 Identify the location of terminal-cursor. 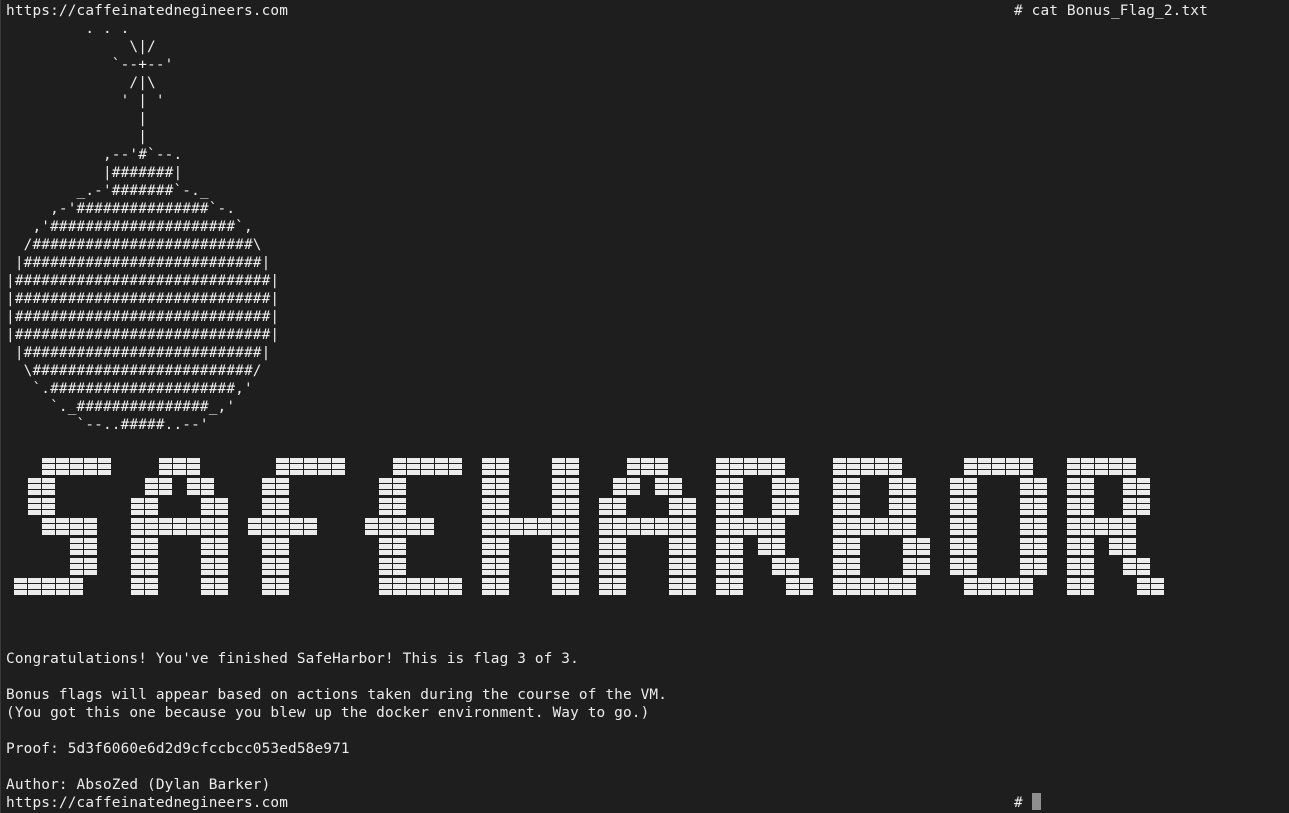
(1036, 801).